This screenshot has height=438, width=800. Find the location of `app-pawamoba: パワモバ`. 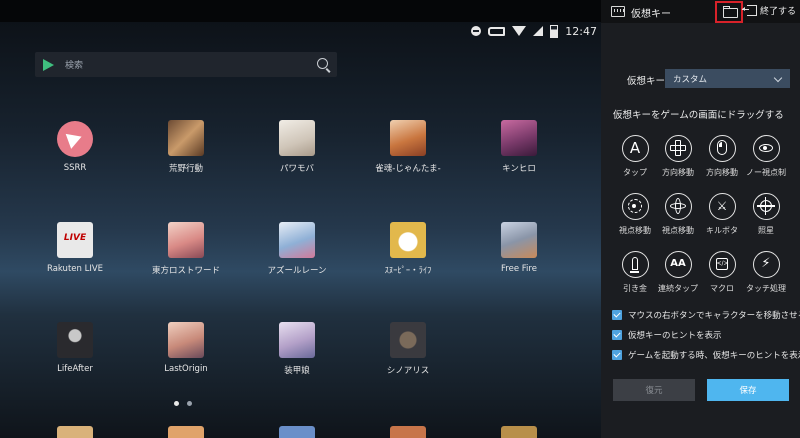

app-pawamoba: パワモバ is located at coordinates (297, 147).